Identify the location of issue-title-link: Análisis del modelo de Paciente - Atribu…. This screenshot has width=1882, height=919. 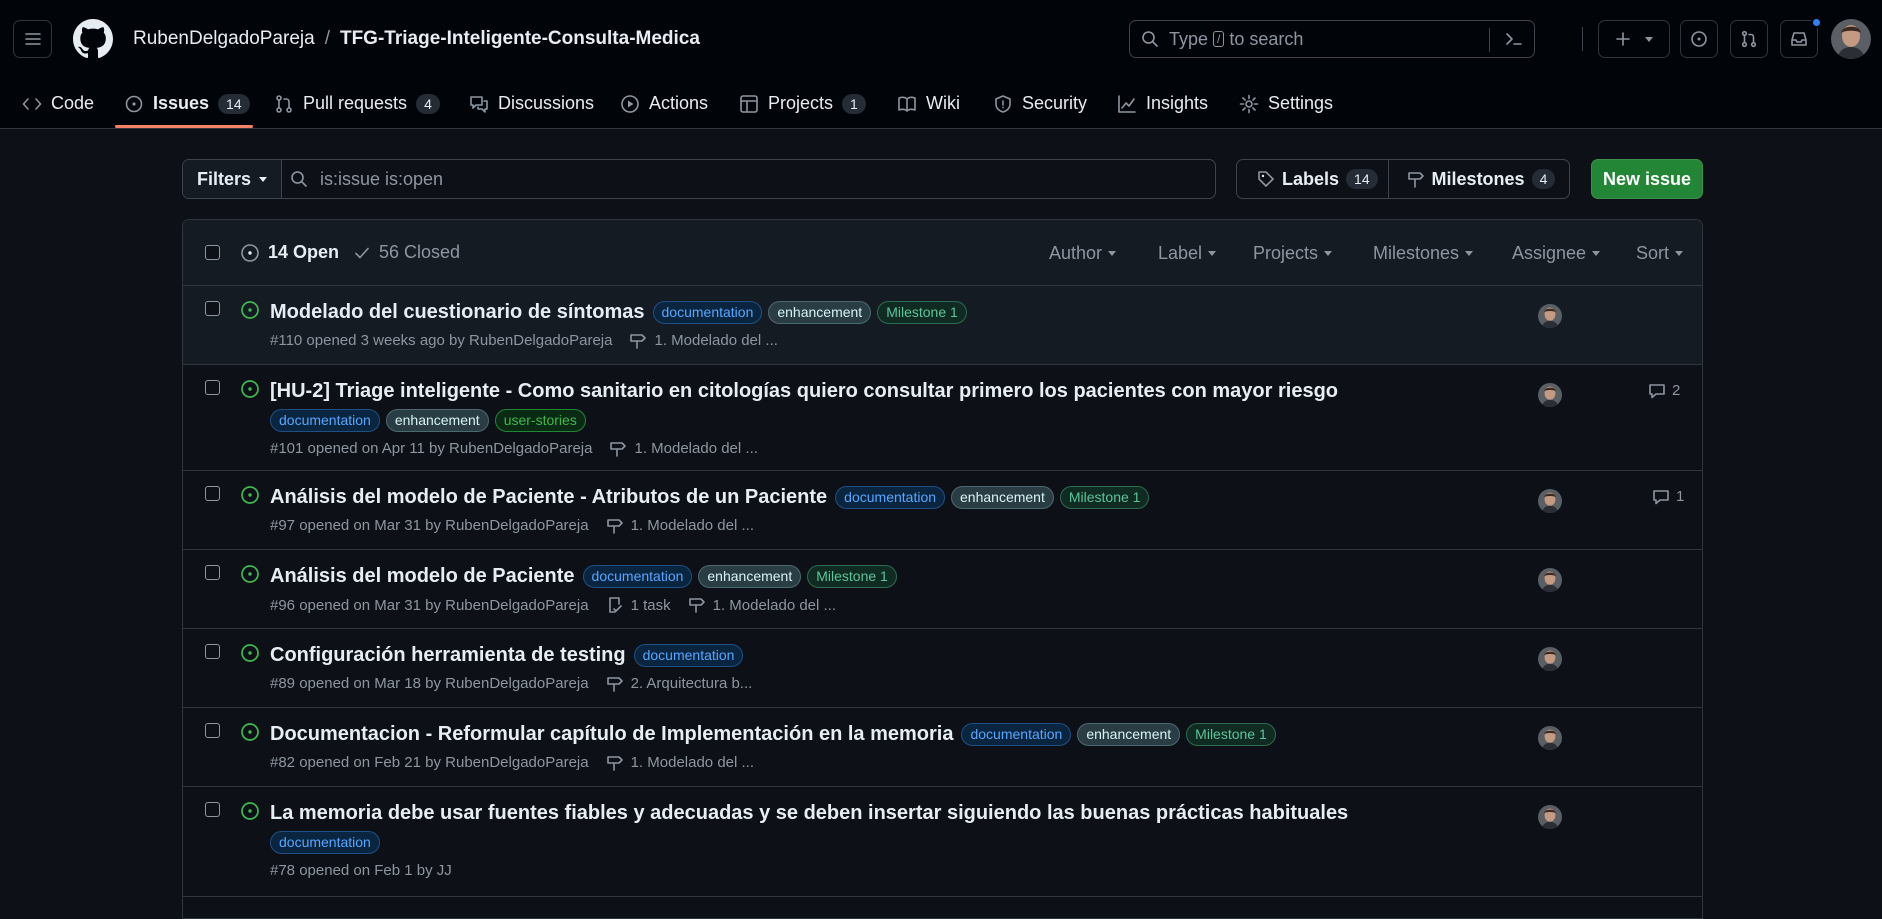
(548, 497).